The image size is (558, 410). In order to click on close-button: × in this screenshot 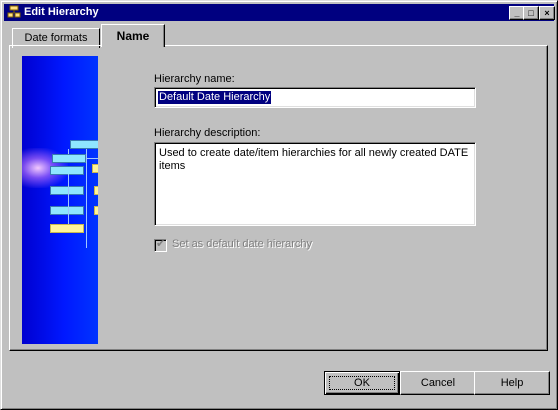, I will do `click(547, 13)`.